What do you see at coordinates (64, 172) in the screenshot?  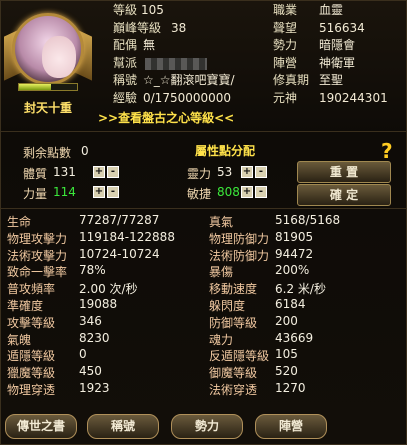 I see `constitution-value: 131` at bounding box center [64, 172].